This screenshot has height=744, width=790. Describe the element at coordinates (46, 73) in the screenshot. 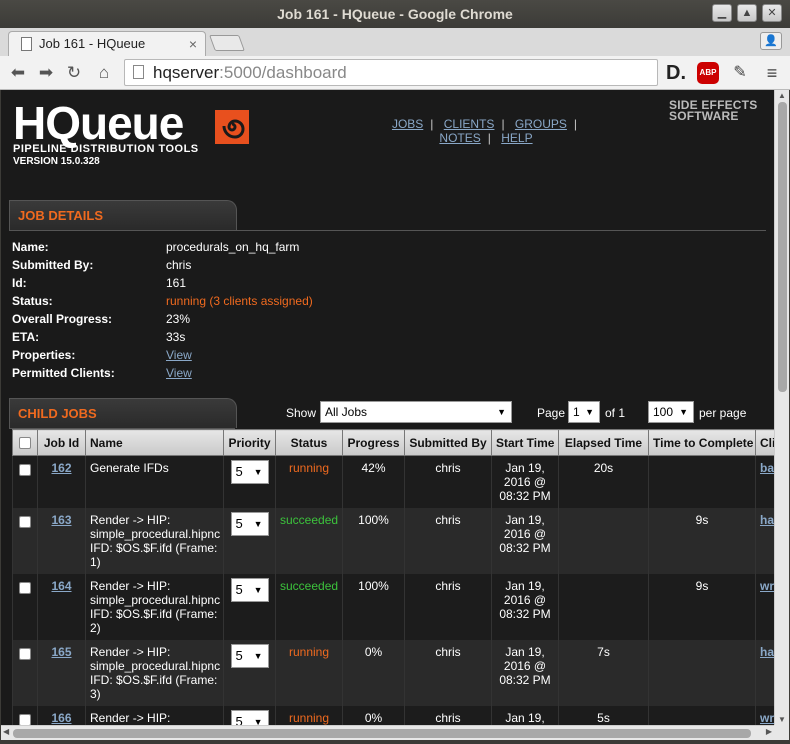

I see `forward-icon: ➡` at that location.